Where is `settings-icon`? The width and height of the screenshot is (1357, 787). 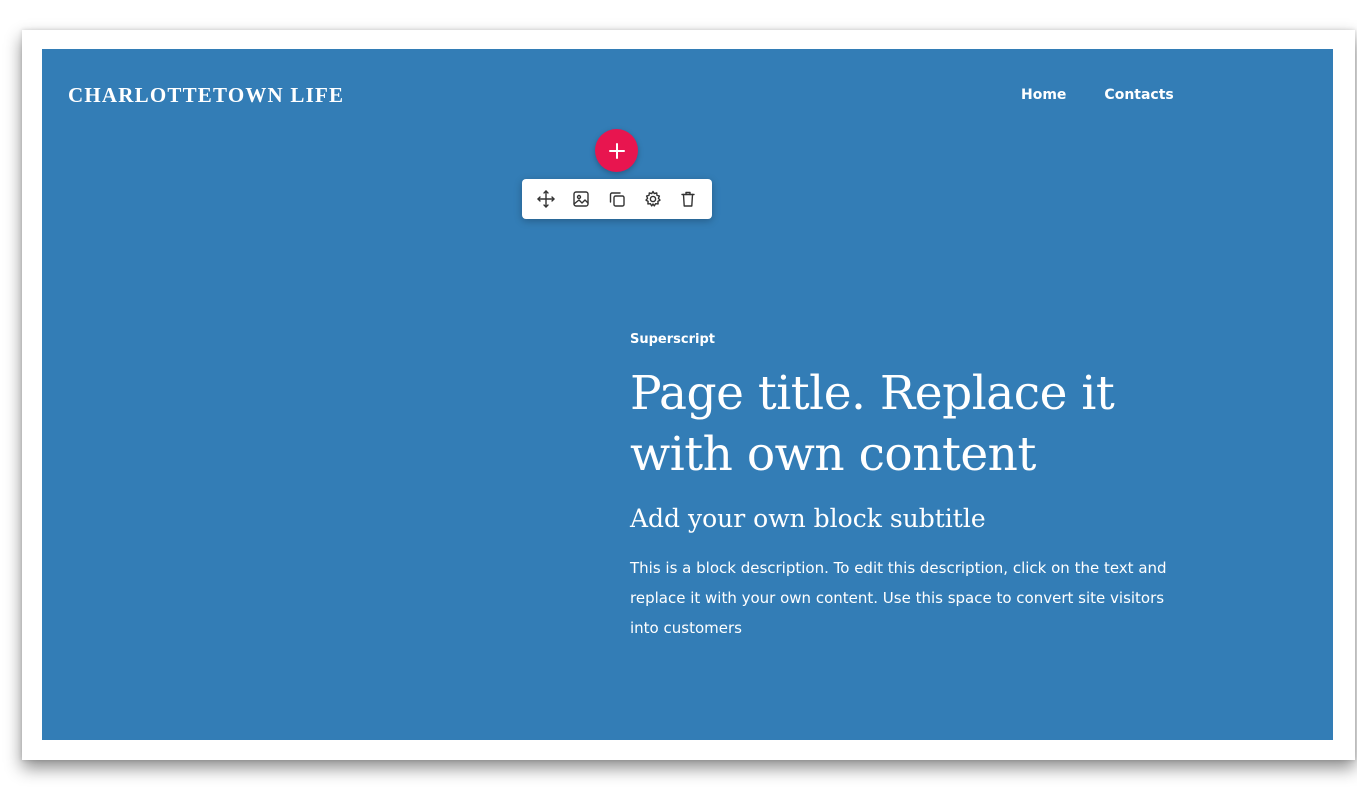
settings-icon is located at coordinates (653, 199).